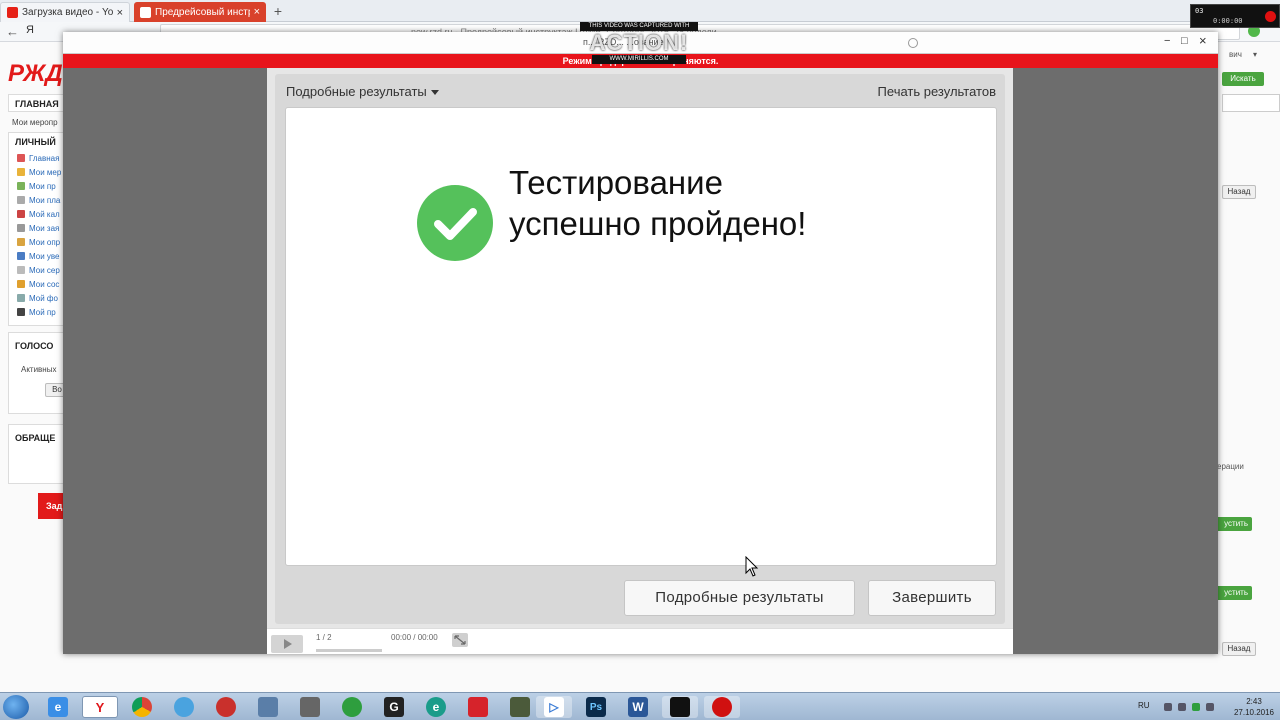 Image resolution: width=1280 pixels, height=720 pixels. I want to click on start-button, so click(16, 707).